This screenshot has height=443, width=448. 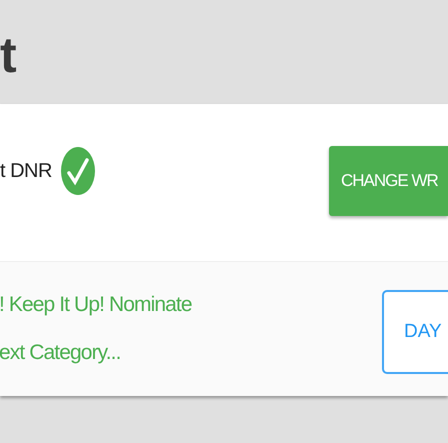 What do you see at coordinates (26, 171) in the screenshot?
I see `status-label: t DNR` at bounding box center [26, 171].